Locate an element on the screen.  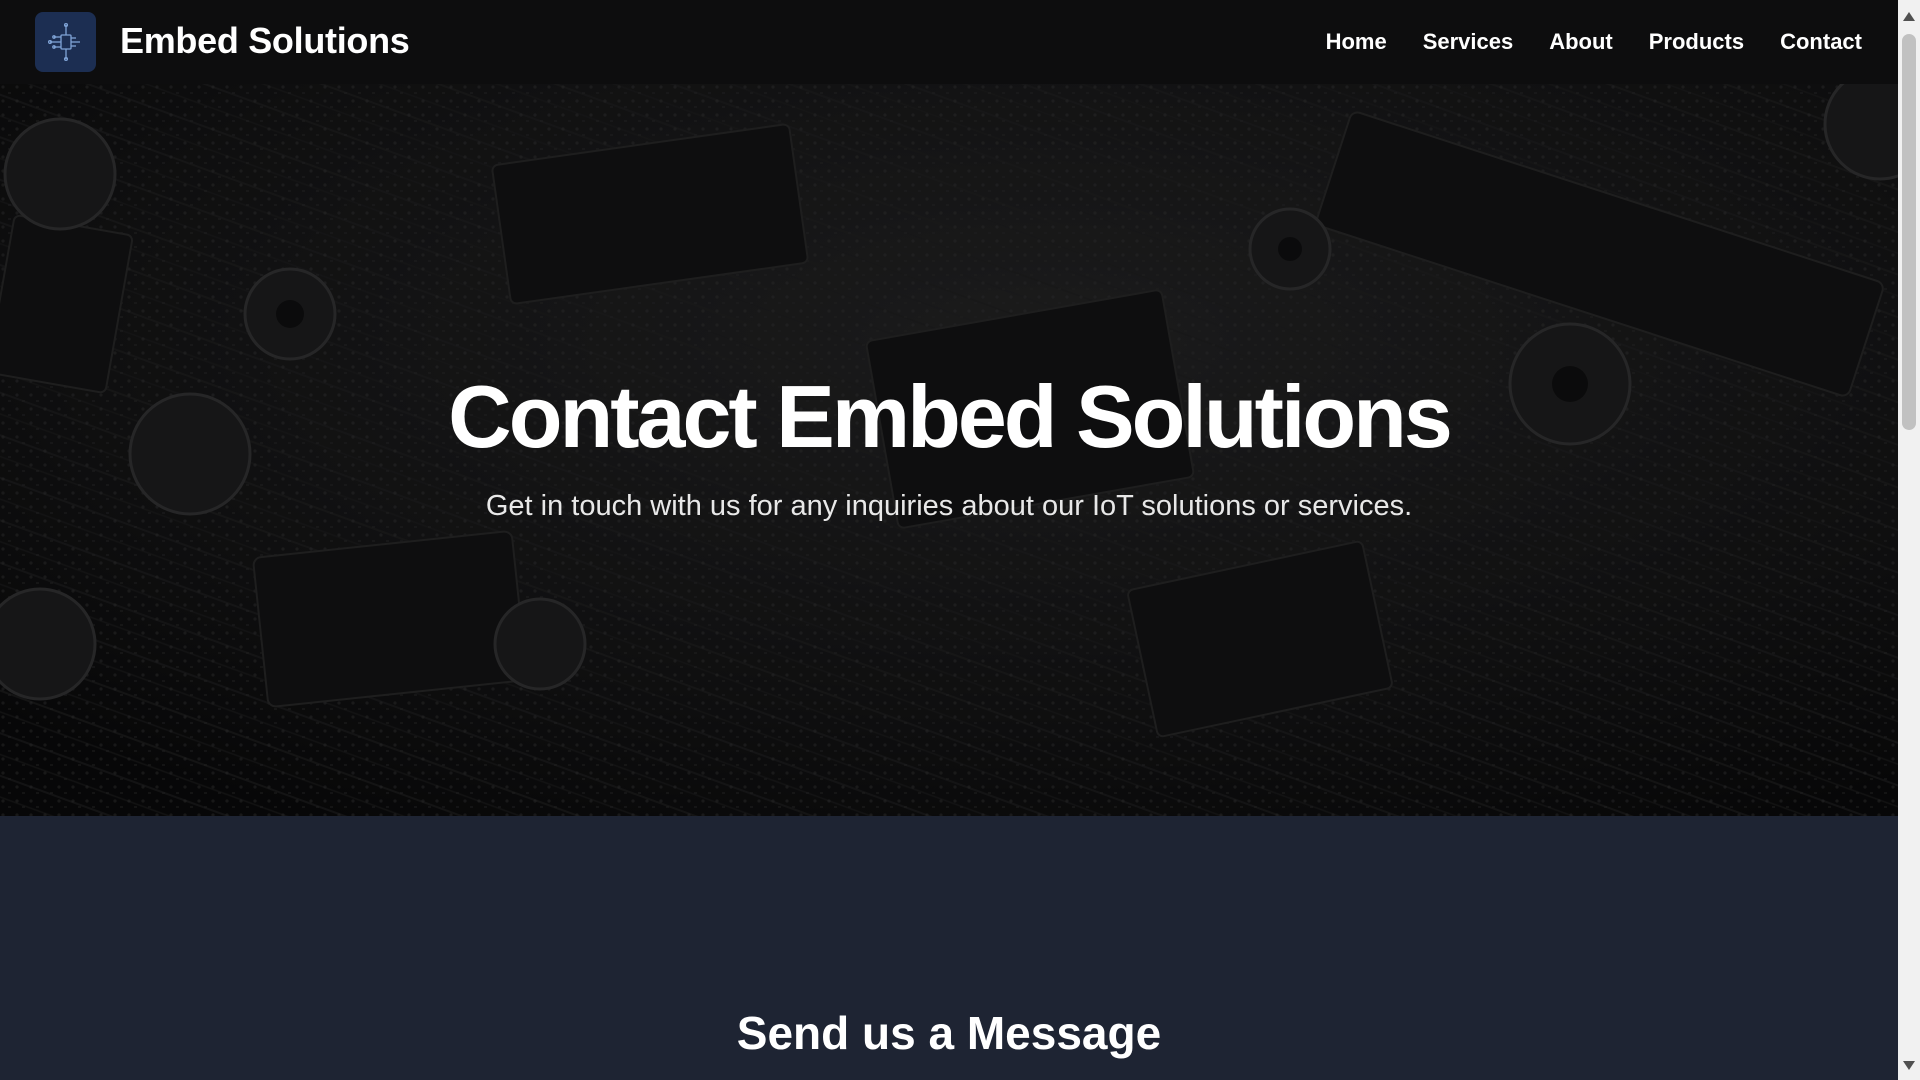
scroll-down-arrow-icon is located at coordinates (1909, 1065).